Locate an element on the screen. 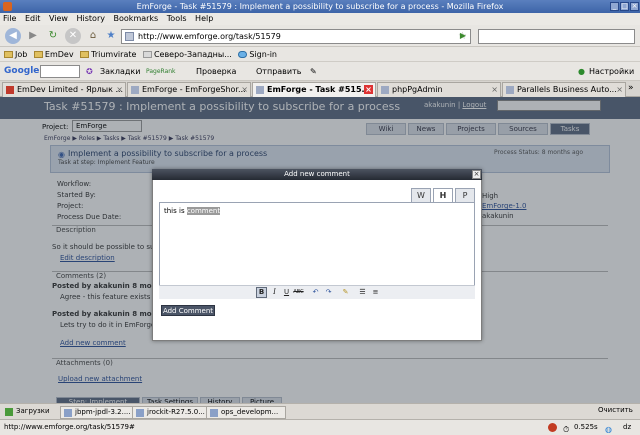 This screenshot has width=640, height=435. italic-icon: I is located at coordinates (274, 292).